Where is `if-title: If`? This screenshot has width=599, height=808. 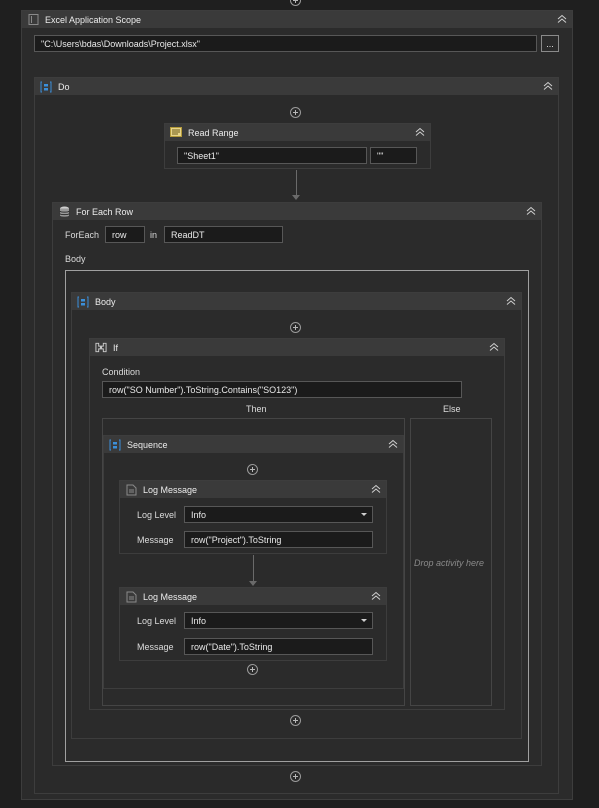
if-title: If is located at coordinates (116, 347).